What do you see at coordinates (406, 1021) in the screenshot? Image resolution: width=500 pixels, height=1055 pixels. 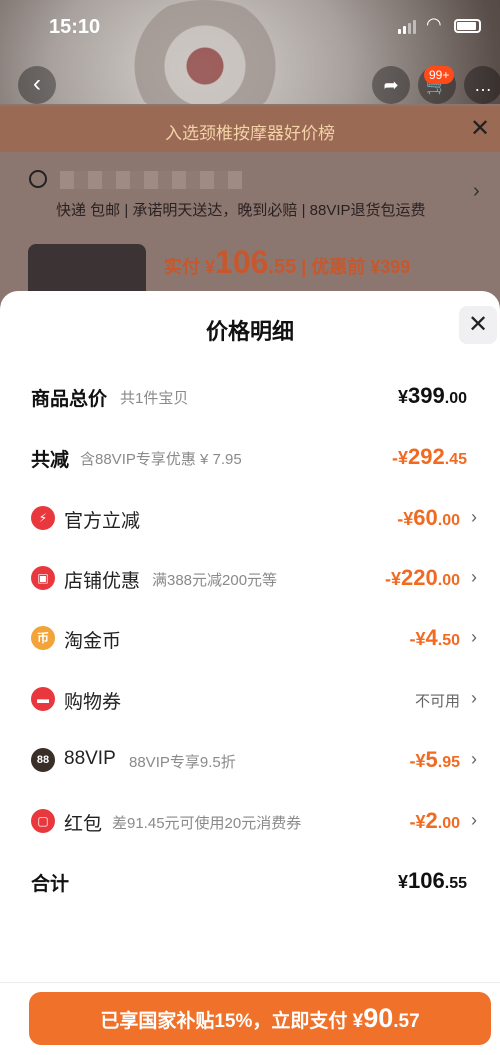 I see `pay-amount-dec: .57` at bounding box center [406, 1021].